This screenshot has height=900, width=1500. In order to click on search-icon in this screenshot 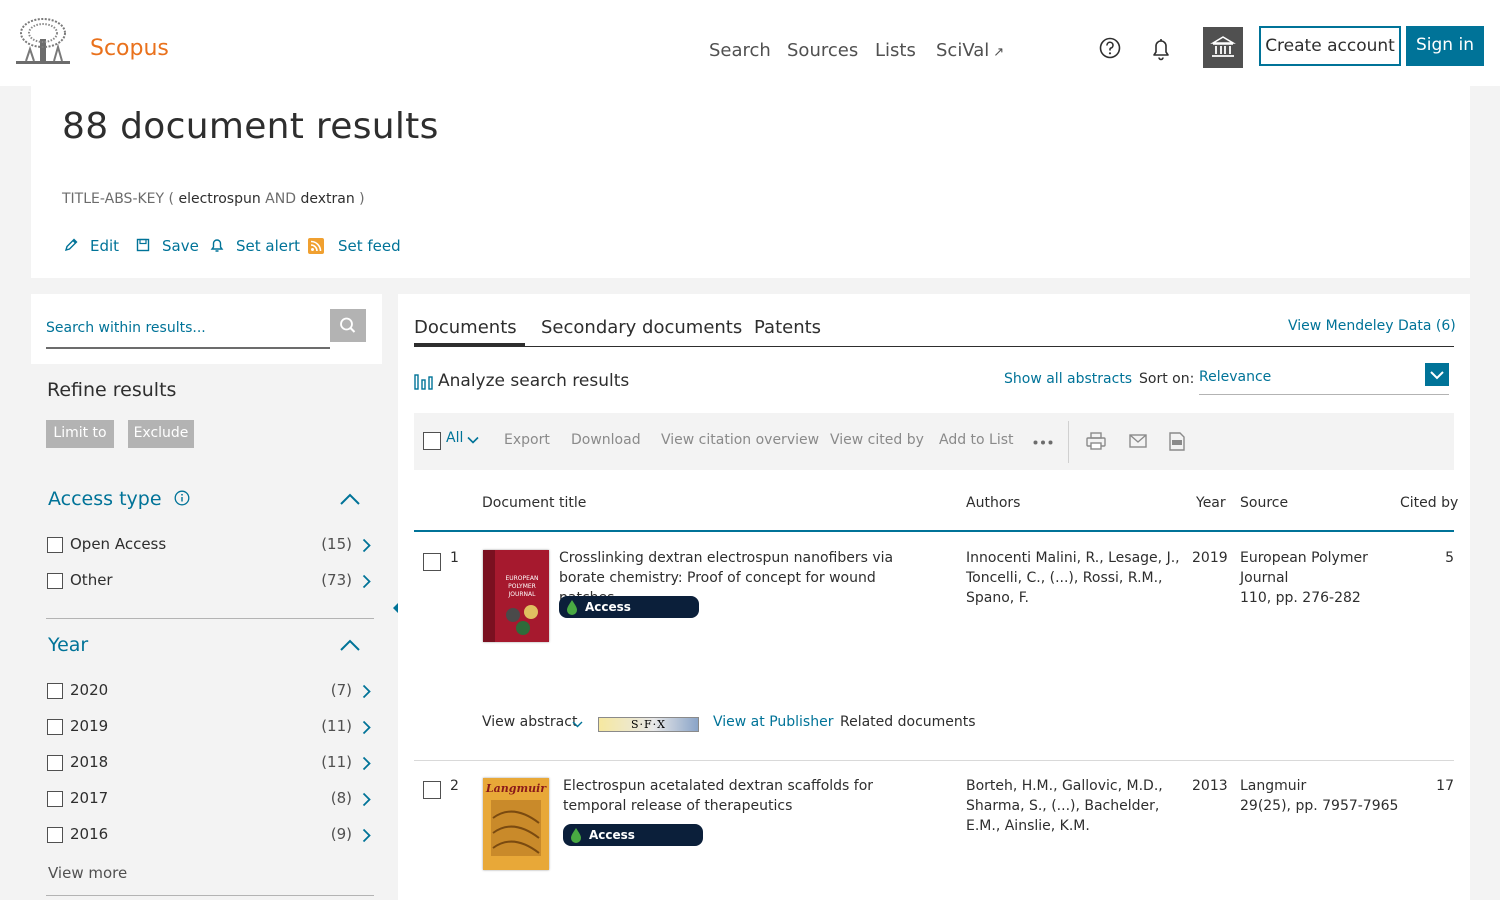, I will do `click(348, 325)`.